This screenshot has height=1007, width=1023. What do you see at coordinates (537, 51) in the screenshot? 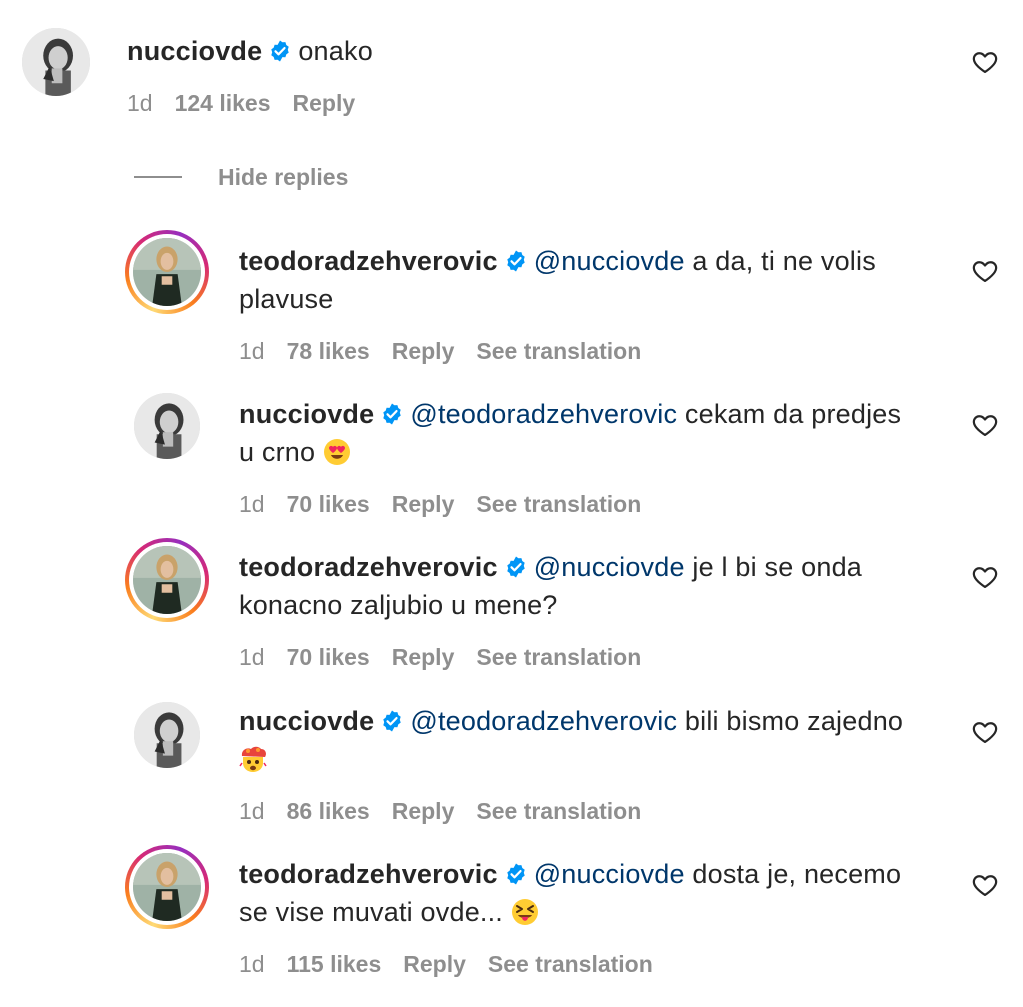
I see `comment-text: nucciovde onako` at bounding box center [537, 51].